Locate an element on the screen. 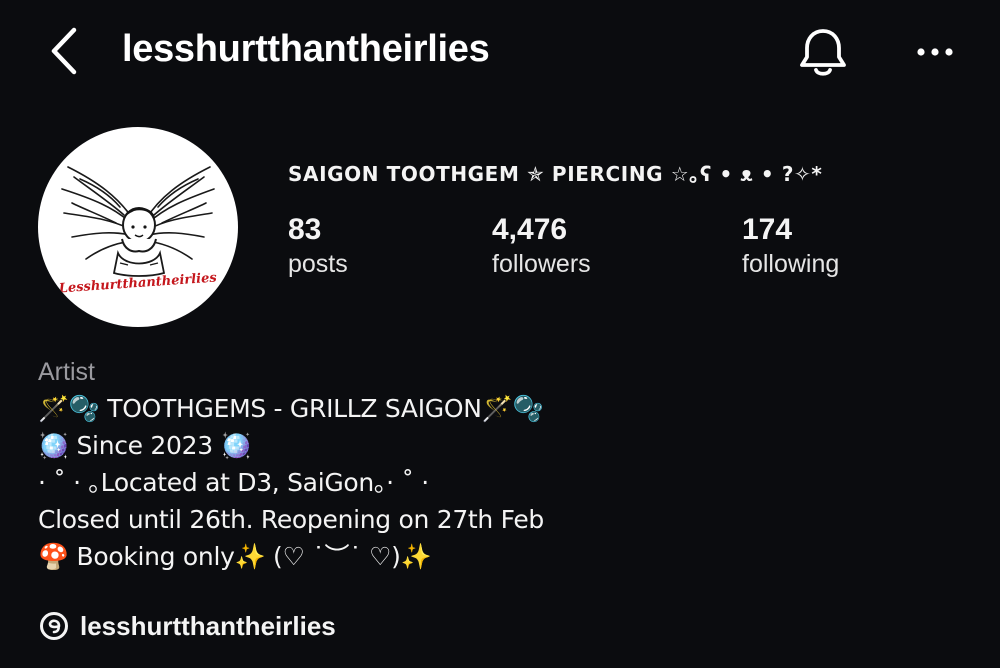 The height and width of the screenshot is (668, 1000). bell-icon is located at coordinates (823, 52).